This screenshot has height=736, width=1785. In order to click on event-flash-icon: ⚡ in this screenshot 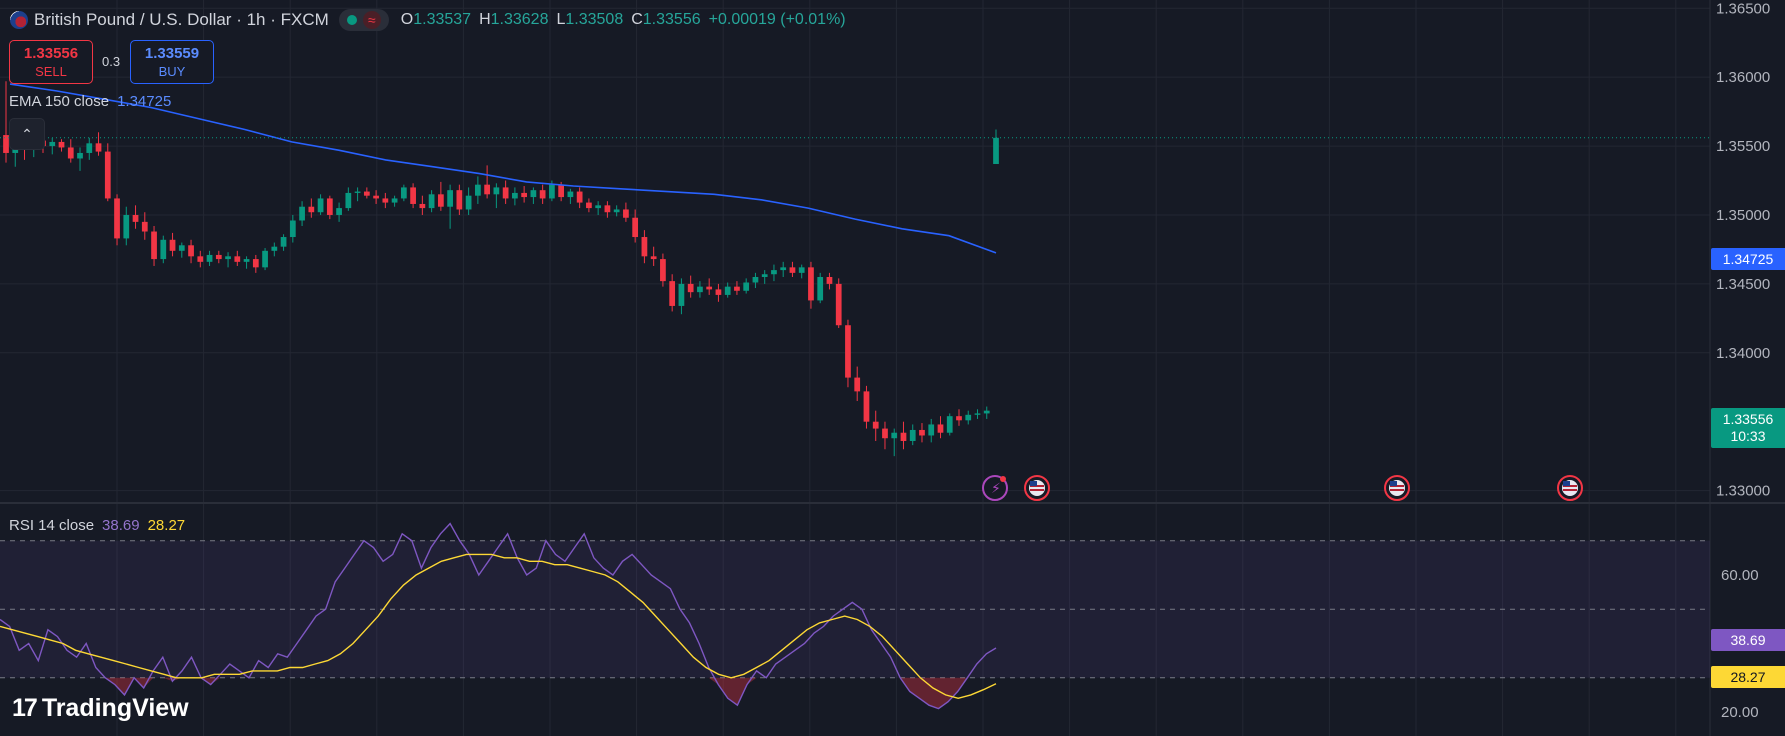, I will do `click(995, 488)`.